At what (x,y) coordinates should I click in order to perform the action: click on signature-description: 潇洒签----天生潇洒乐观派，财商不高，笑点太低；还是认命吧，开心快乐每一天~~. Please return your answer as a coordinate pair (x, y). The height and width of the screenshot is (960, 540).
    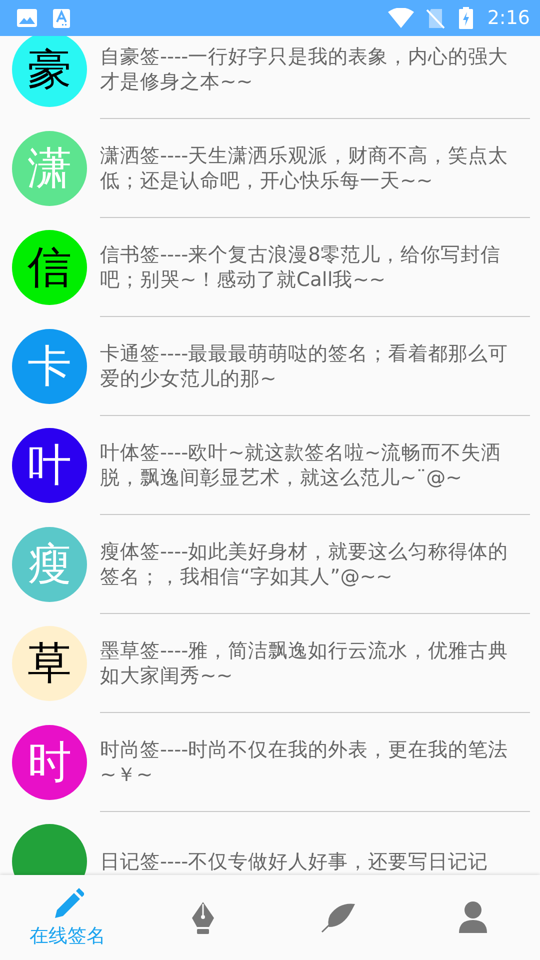
    Looking at the image, I should click on (315, 168).